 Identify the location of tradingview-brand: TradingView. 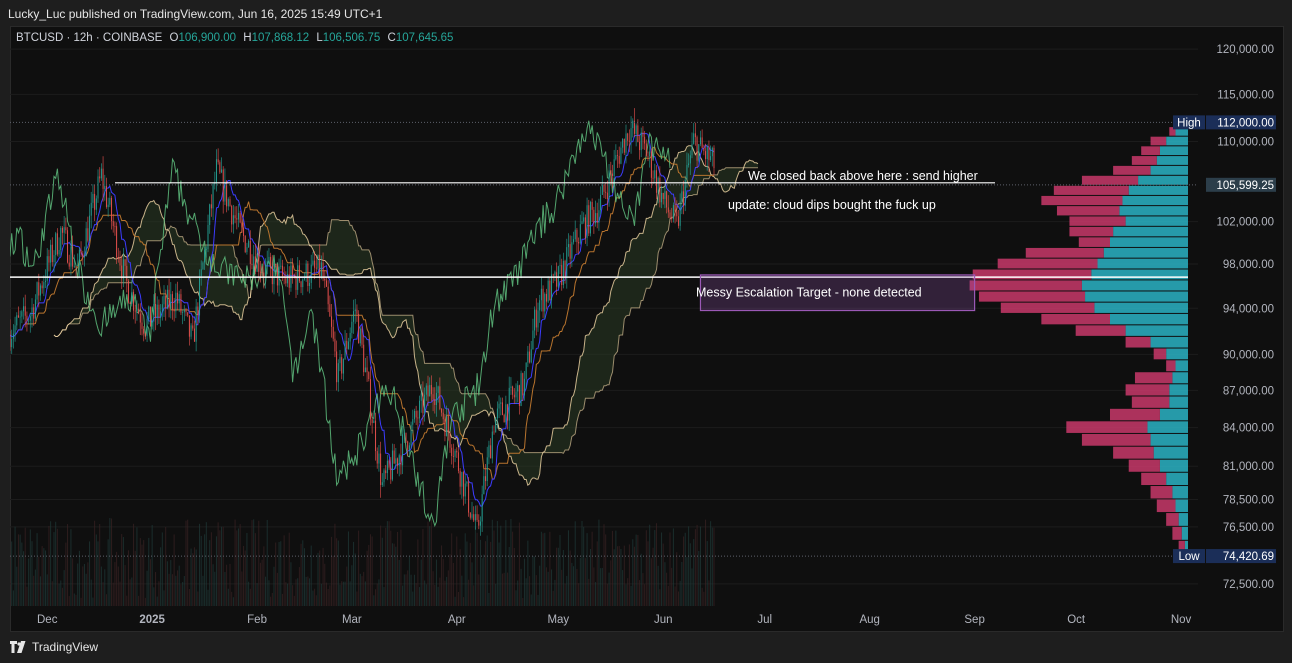
(54, 647).